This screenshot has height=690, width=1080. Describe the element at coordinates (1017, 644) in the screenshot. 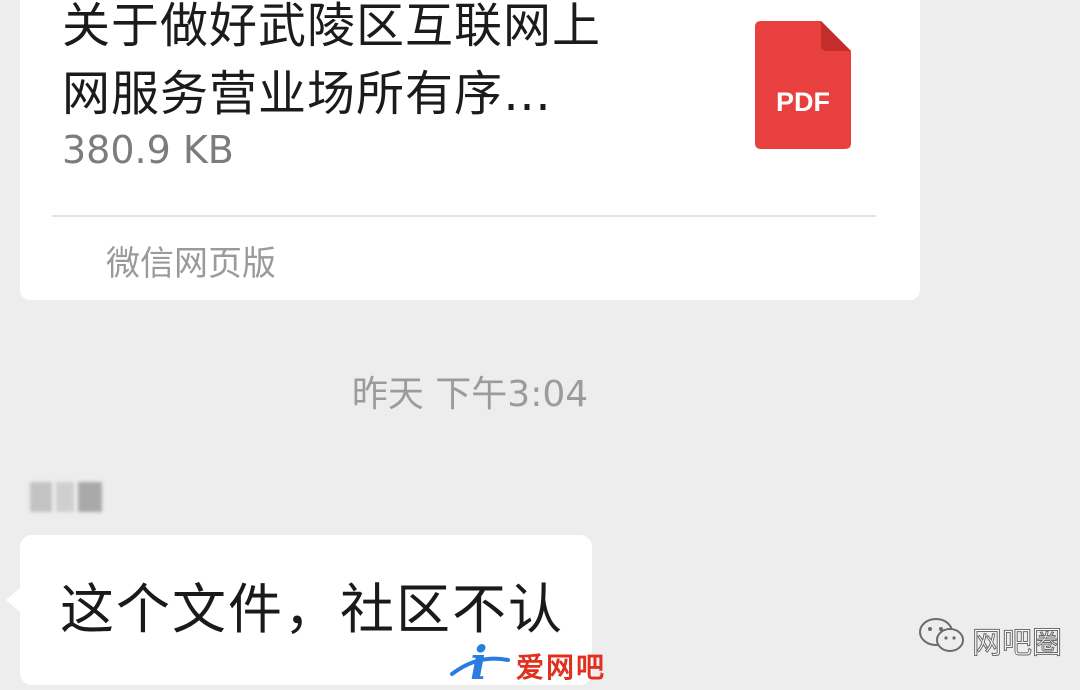

I see `channel-name: 网吧圈` at that location.